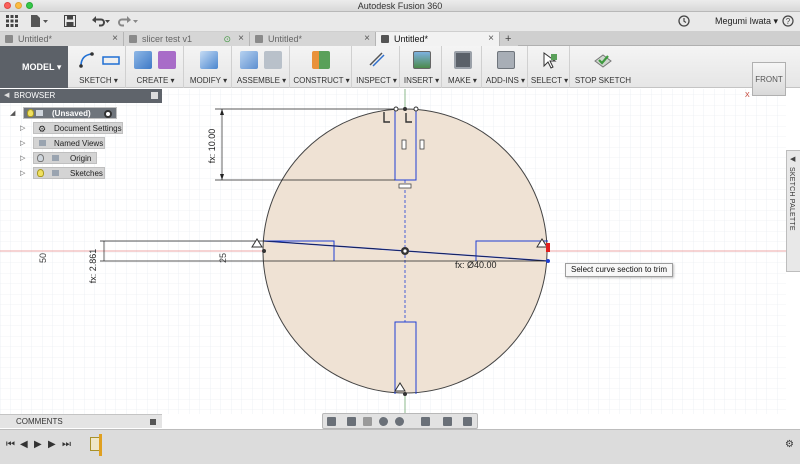  Describe the element at coordinates (43, 258) in the screenshot. I see `dimension-50-label: 50` at that location.